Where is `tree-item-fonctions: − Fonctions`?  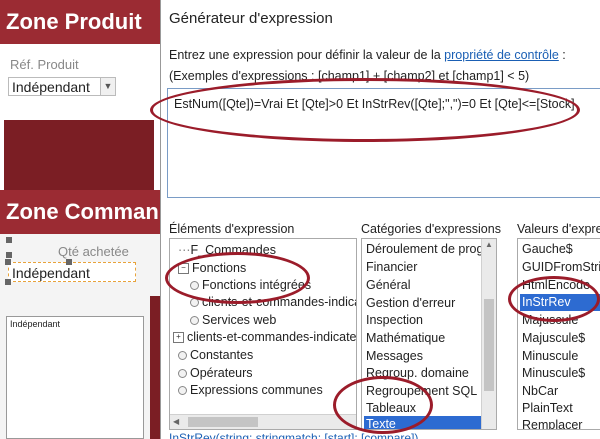
tree-item-fonctions: − Fonctions is located at coordinates (212, 268).